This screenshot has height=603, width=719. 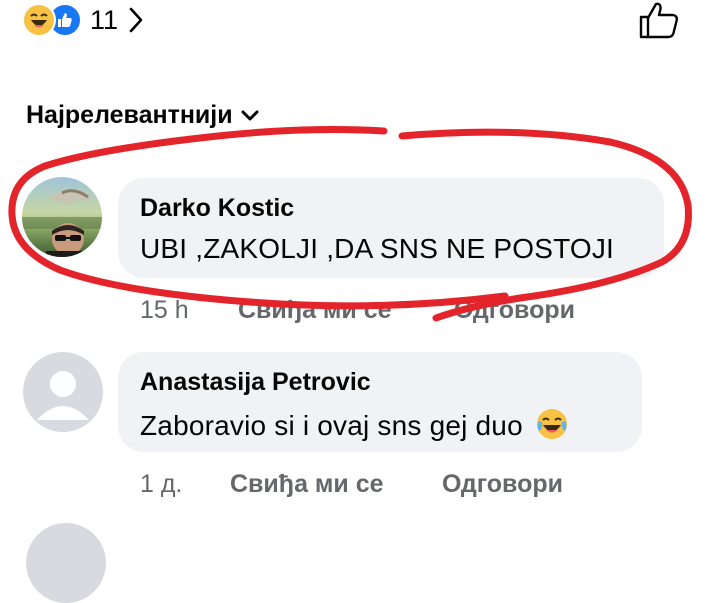 What do you see at coordinates (331, 425) in the screenshot?
I see `comment-text-body: Zaboravio si i ovaj sns gej duo` at bounding box center [331, 425].